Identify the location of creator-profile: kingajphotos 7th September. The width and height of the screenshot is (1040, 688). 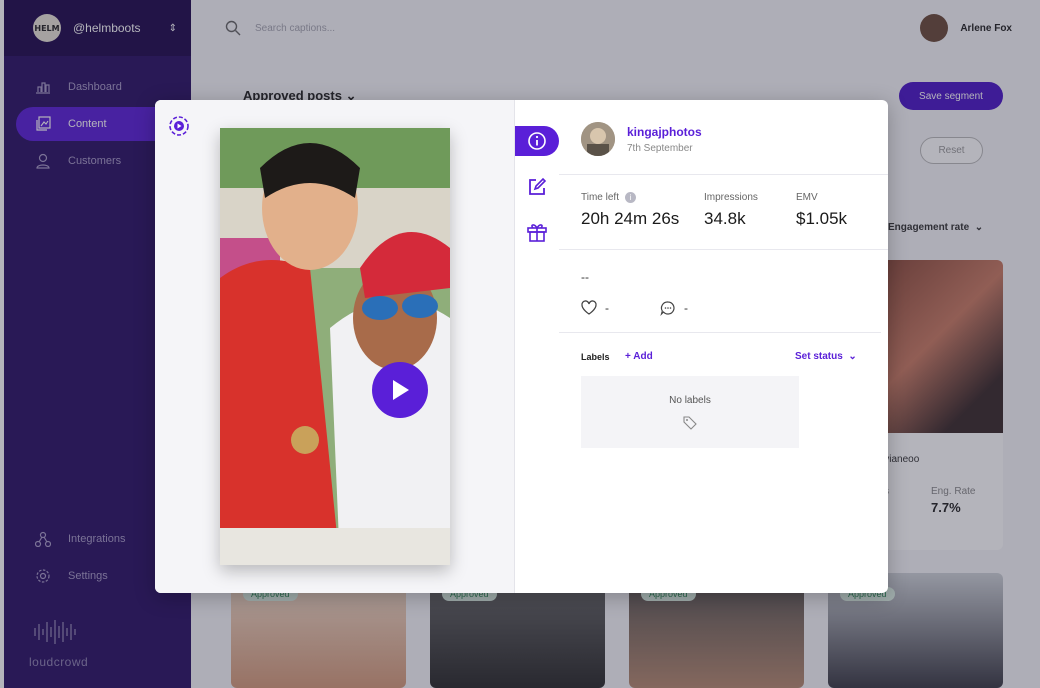
(641, 139).